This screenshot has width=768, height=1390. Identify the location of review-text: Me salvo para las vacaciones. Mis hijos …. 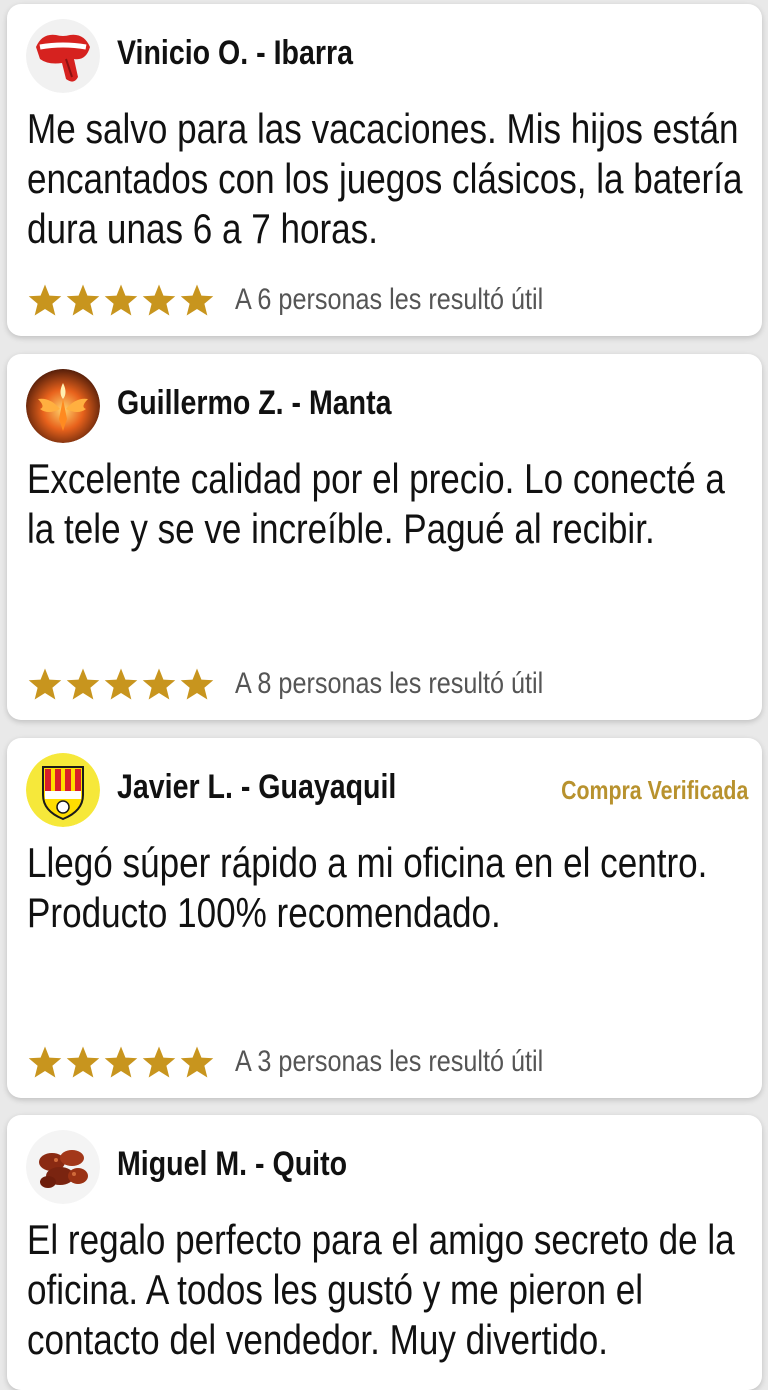
(385, 178).